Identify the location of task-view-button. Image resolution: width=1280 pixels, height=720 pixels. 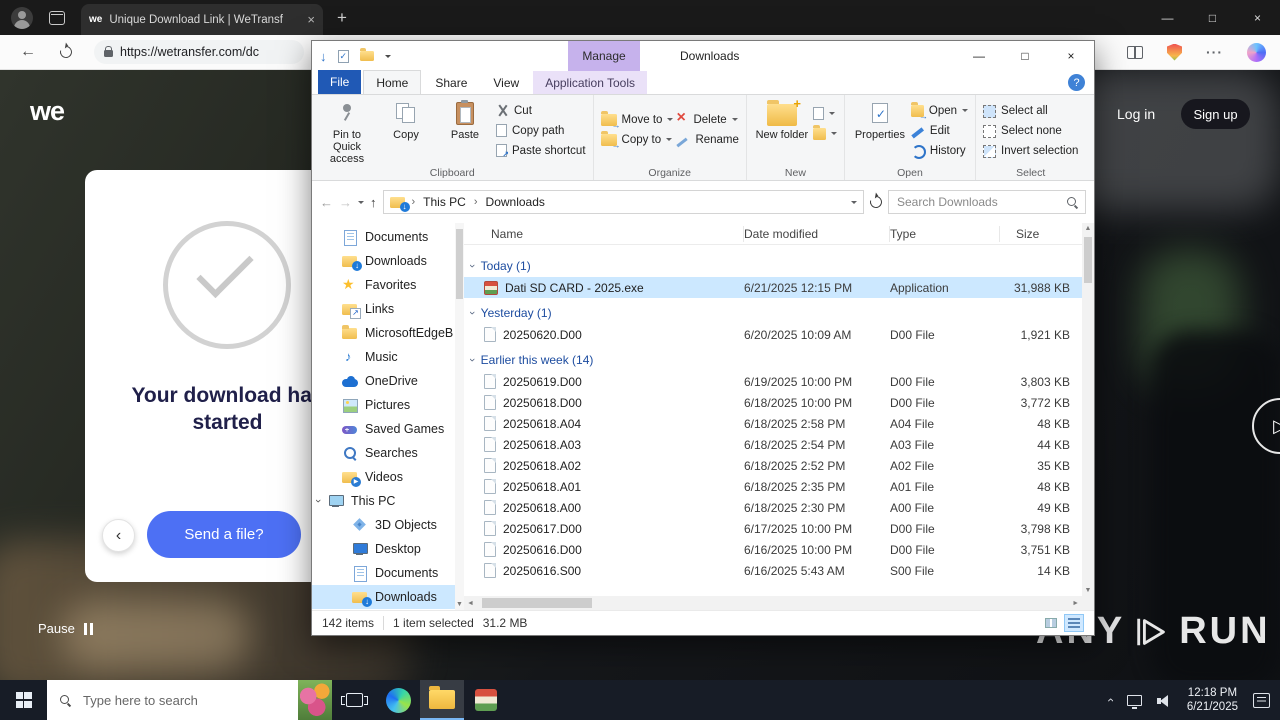
(354, 700).